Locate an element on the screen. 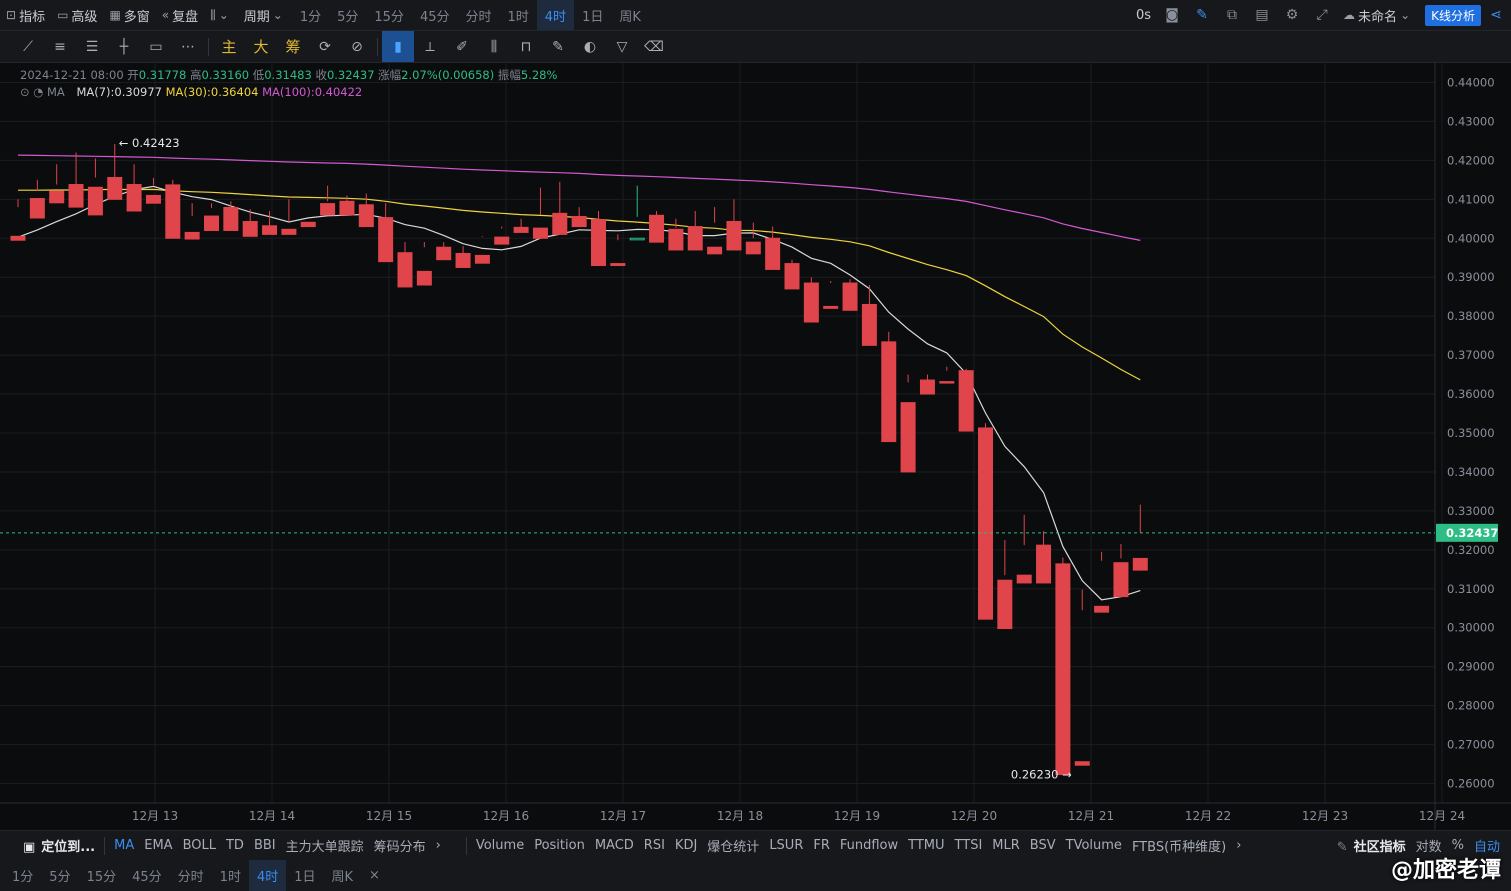 The image size is (1511, 891). divider is located at coordinates (377, 46).